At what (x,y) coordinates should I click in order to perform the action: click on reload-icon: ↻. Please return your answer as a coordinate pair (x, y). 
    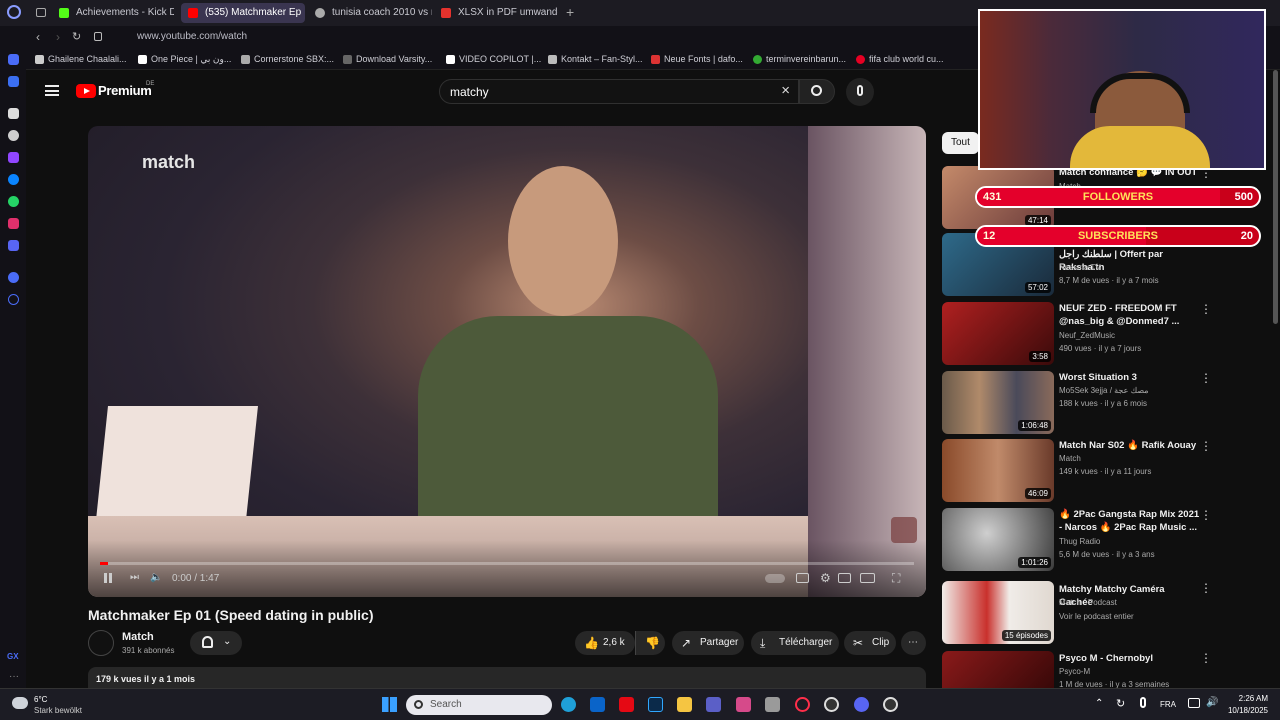
    Looking at the image, I should click on (76, 36).